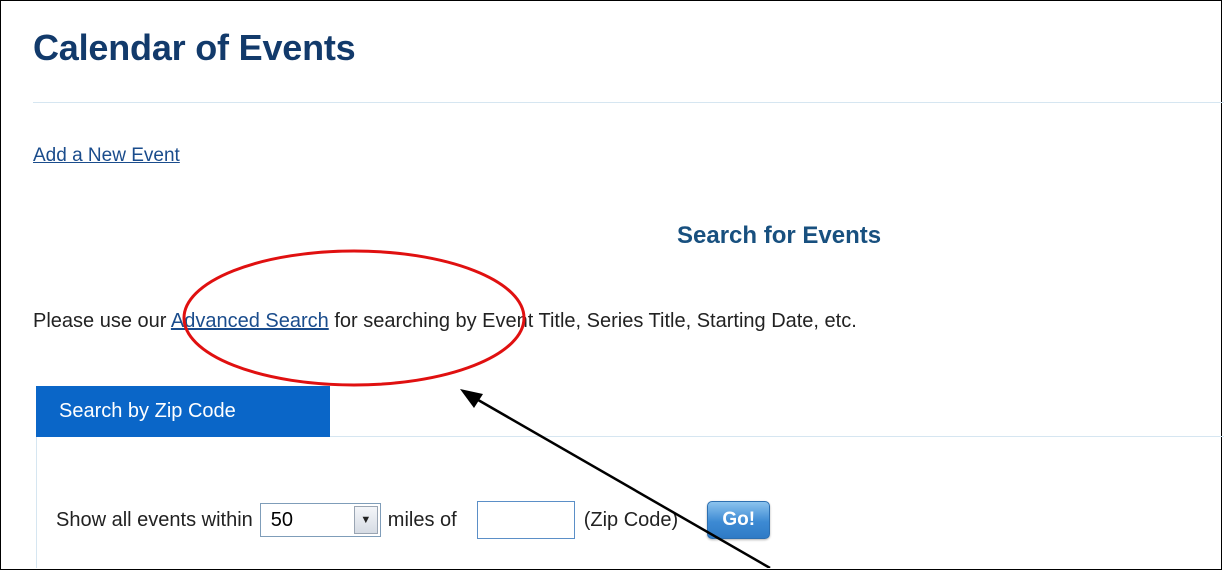 This screenshot has width=1224, height=570. What do you see at coordinates (525, 520) in the screenshot?
I see `zip-code-input` at bounding box center [525, 520].